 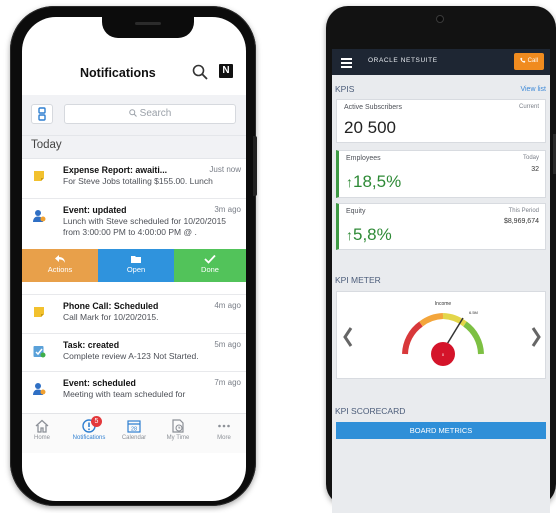 I want to click on tab-notifications: 5 Notifications, so click(x=89, y=434).